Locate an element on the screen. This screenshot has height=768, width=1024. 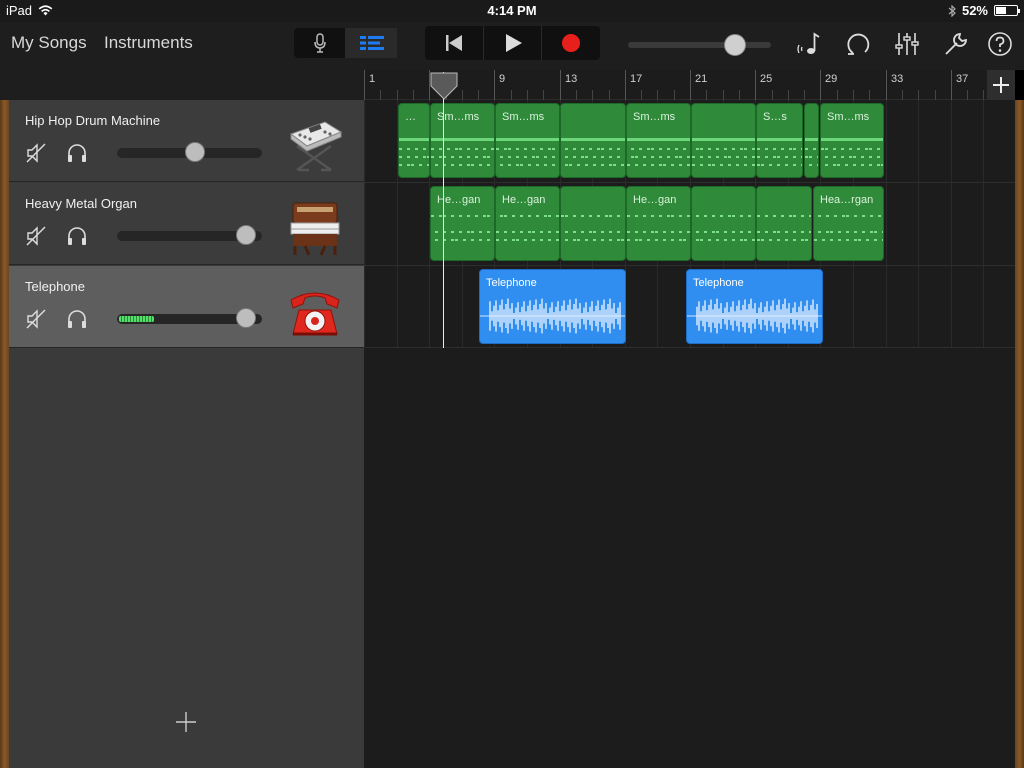
master-volume-knob is located at coordinates (735, 45).